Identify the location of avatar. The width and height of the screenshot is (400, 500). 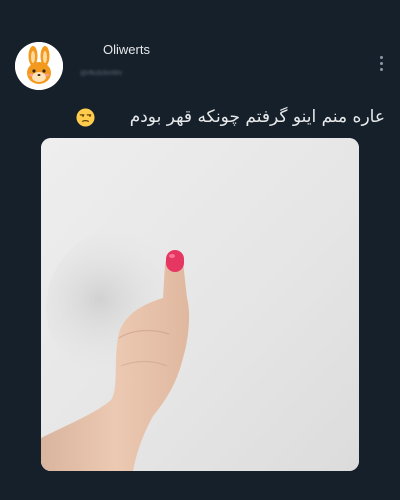
(39, 66).